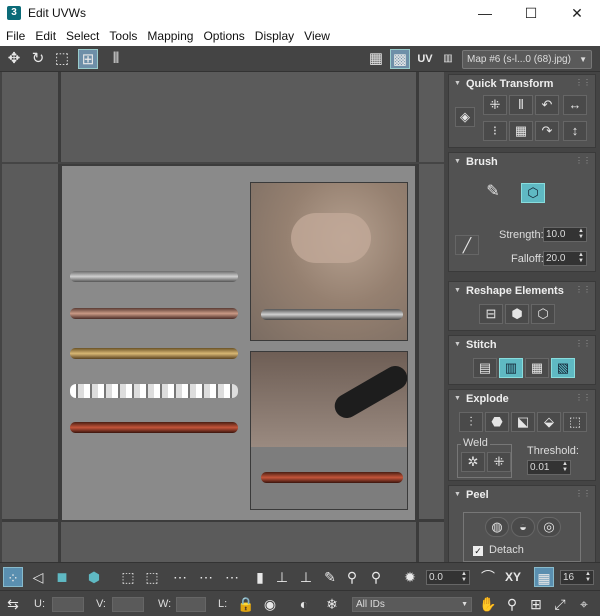 This screenshot has width=600, height=616. What do you see at coordinates (536, 604) in the screenshot?
I see `zoom-region-icon: ⊞` at bounding box center [536, 604].